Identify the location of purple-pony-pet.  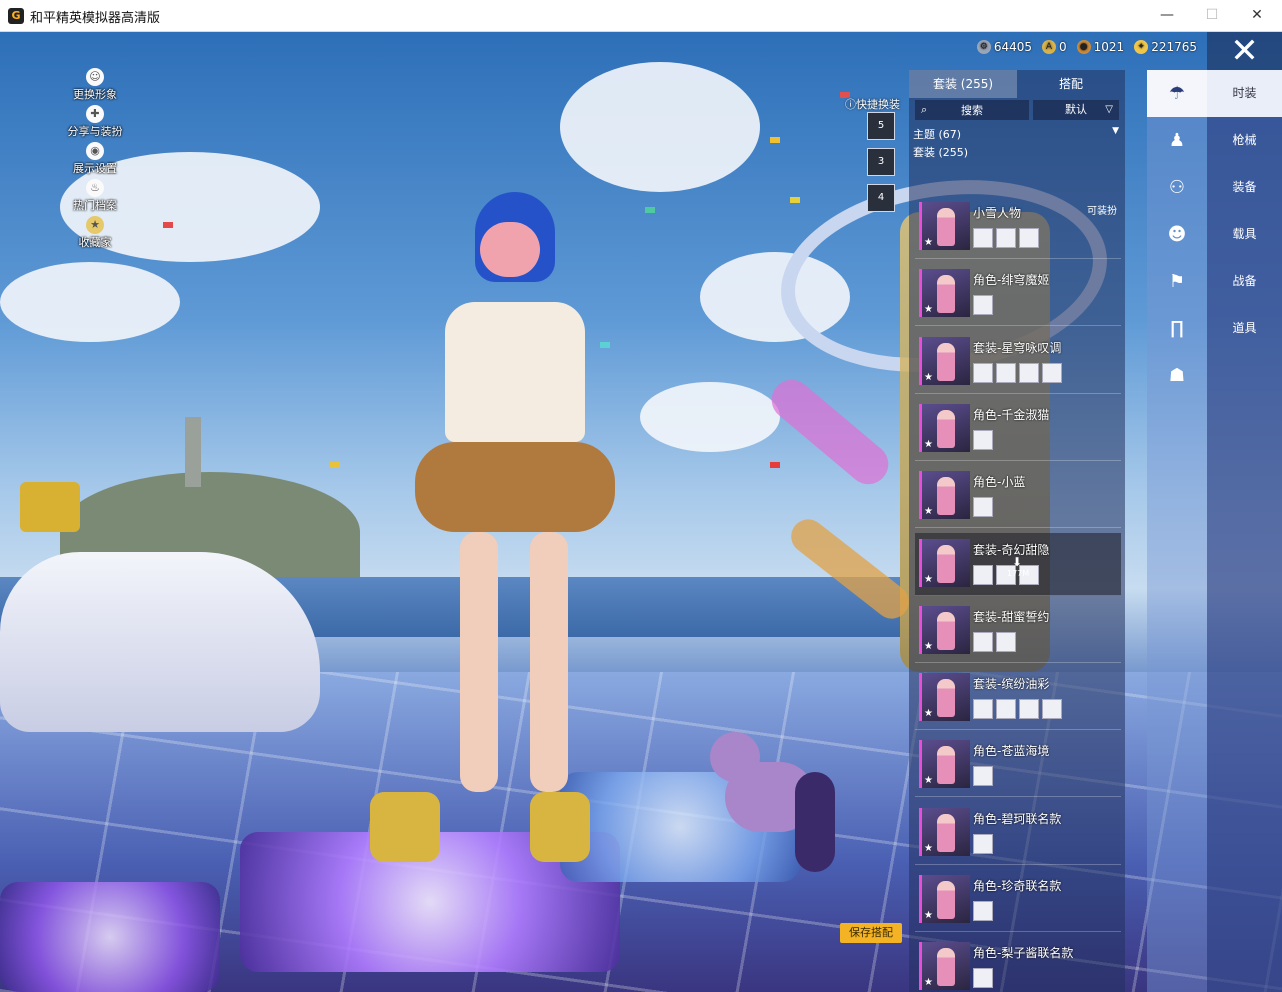
(775, 822).